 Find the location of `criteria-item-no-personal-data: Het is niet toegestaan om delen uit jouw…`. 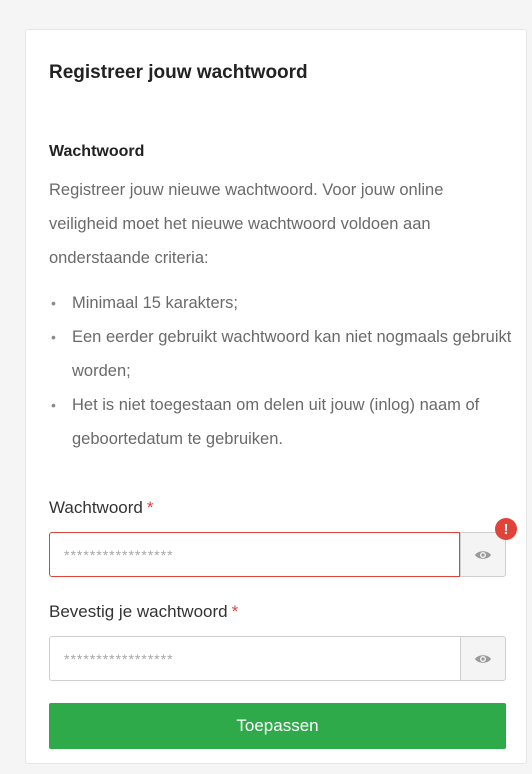

criteria-item-no-personal-data: Het is niet toegestaan om delen uit jouw… is located at coordinates (284, 422).